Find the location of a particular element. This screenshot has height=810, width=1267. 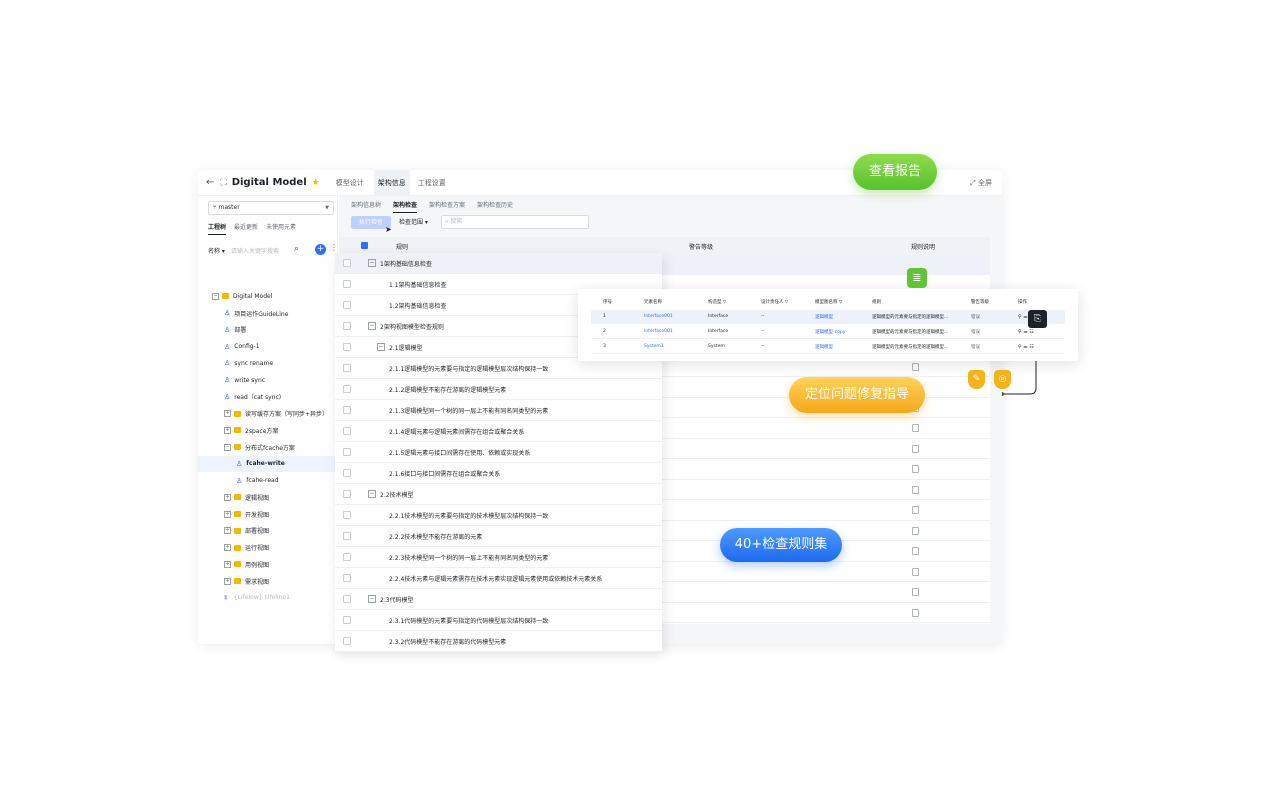

fullscreen-button: ⤢ 全屏 is located at coordinates (981, 183).